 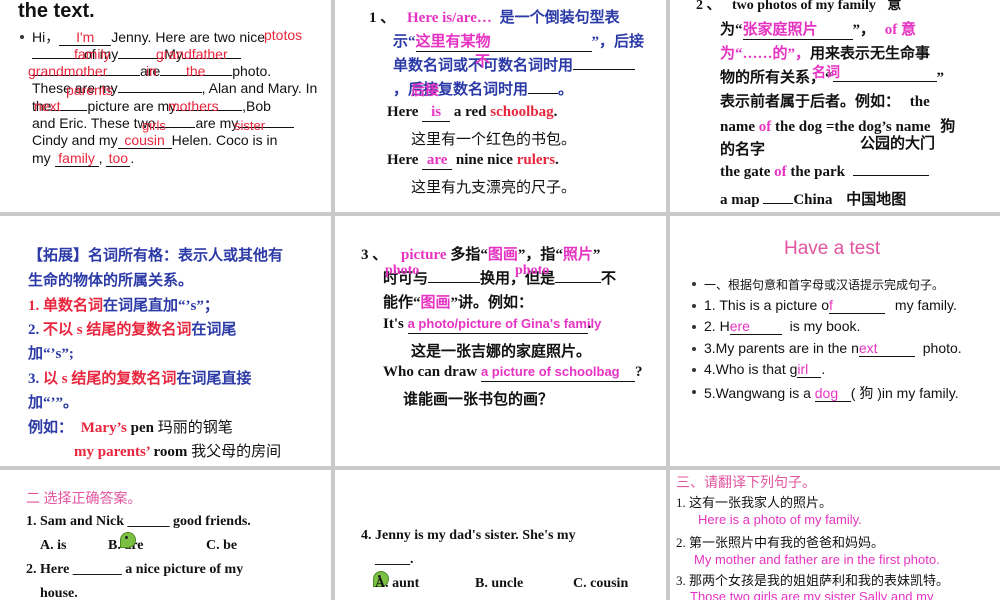 I want to click on rule-line-5: 表示前者属于后者。例如： the, so click(x=825, y=100).